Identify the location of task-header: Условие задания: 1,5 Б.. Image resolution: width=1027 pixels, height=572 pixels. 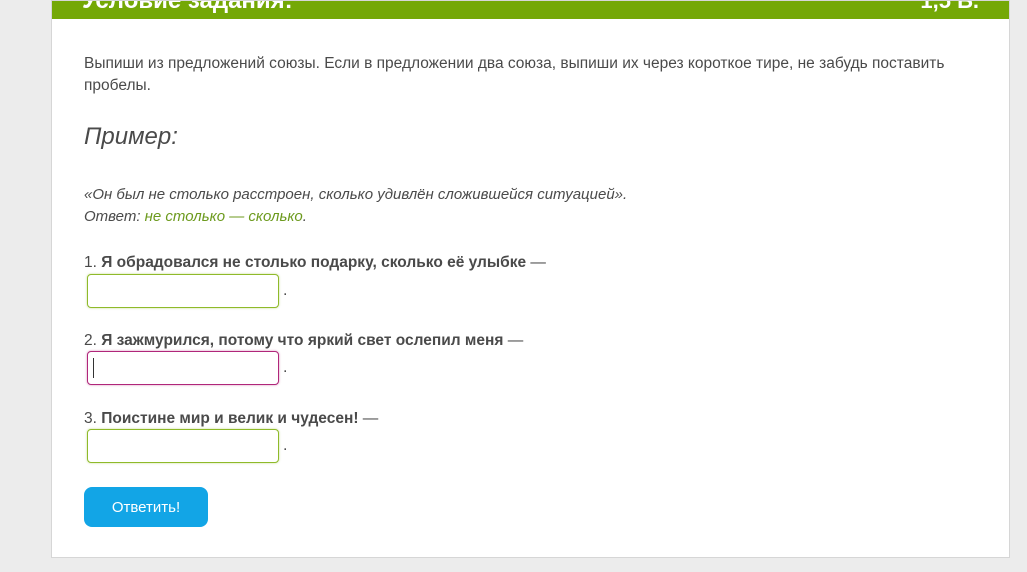
(530, 10).